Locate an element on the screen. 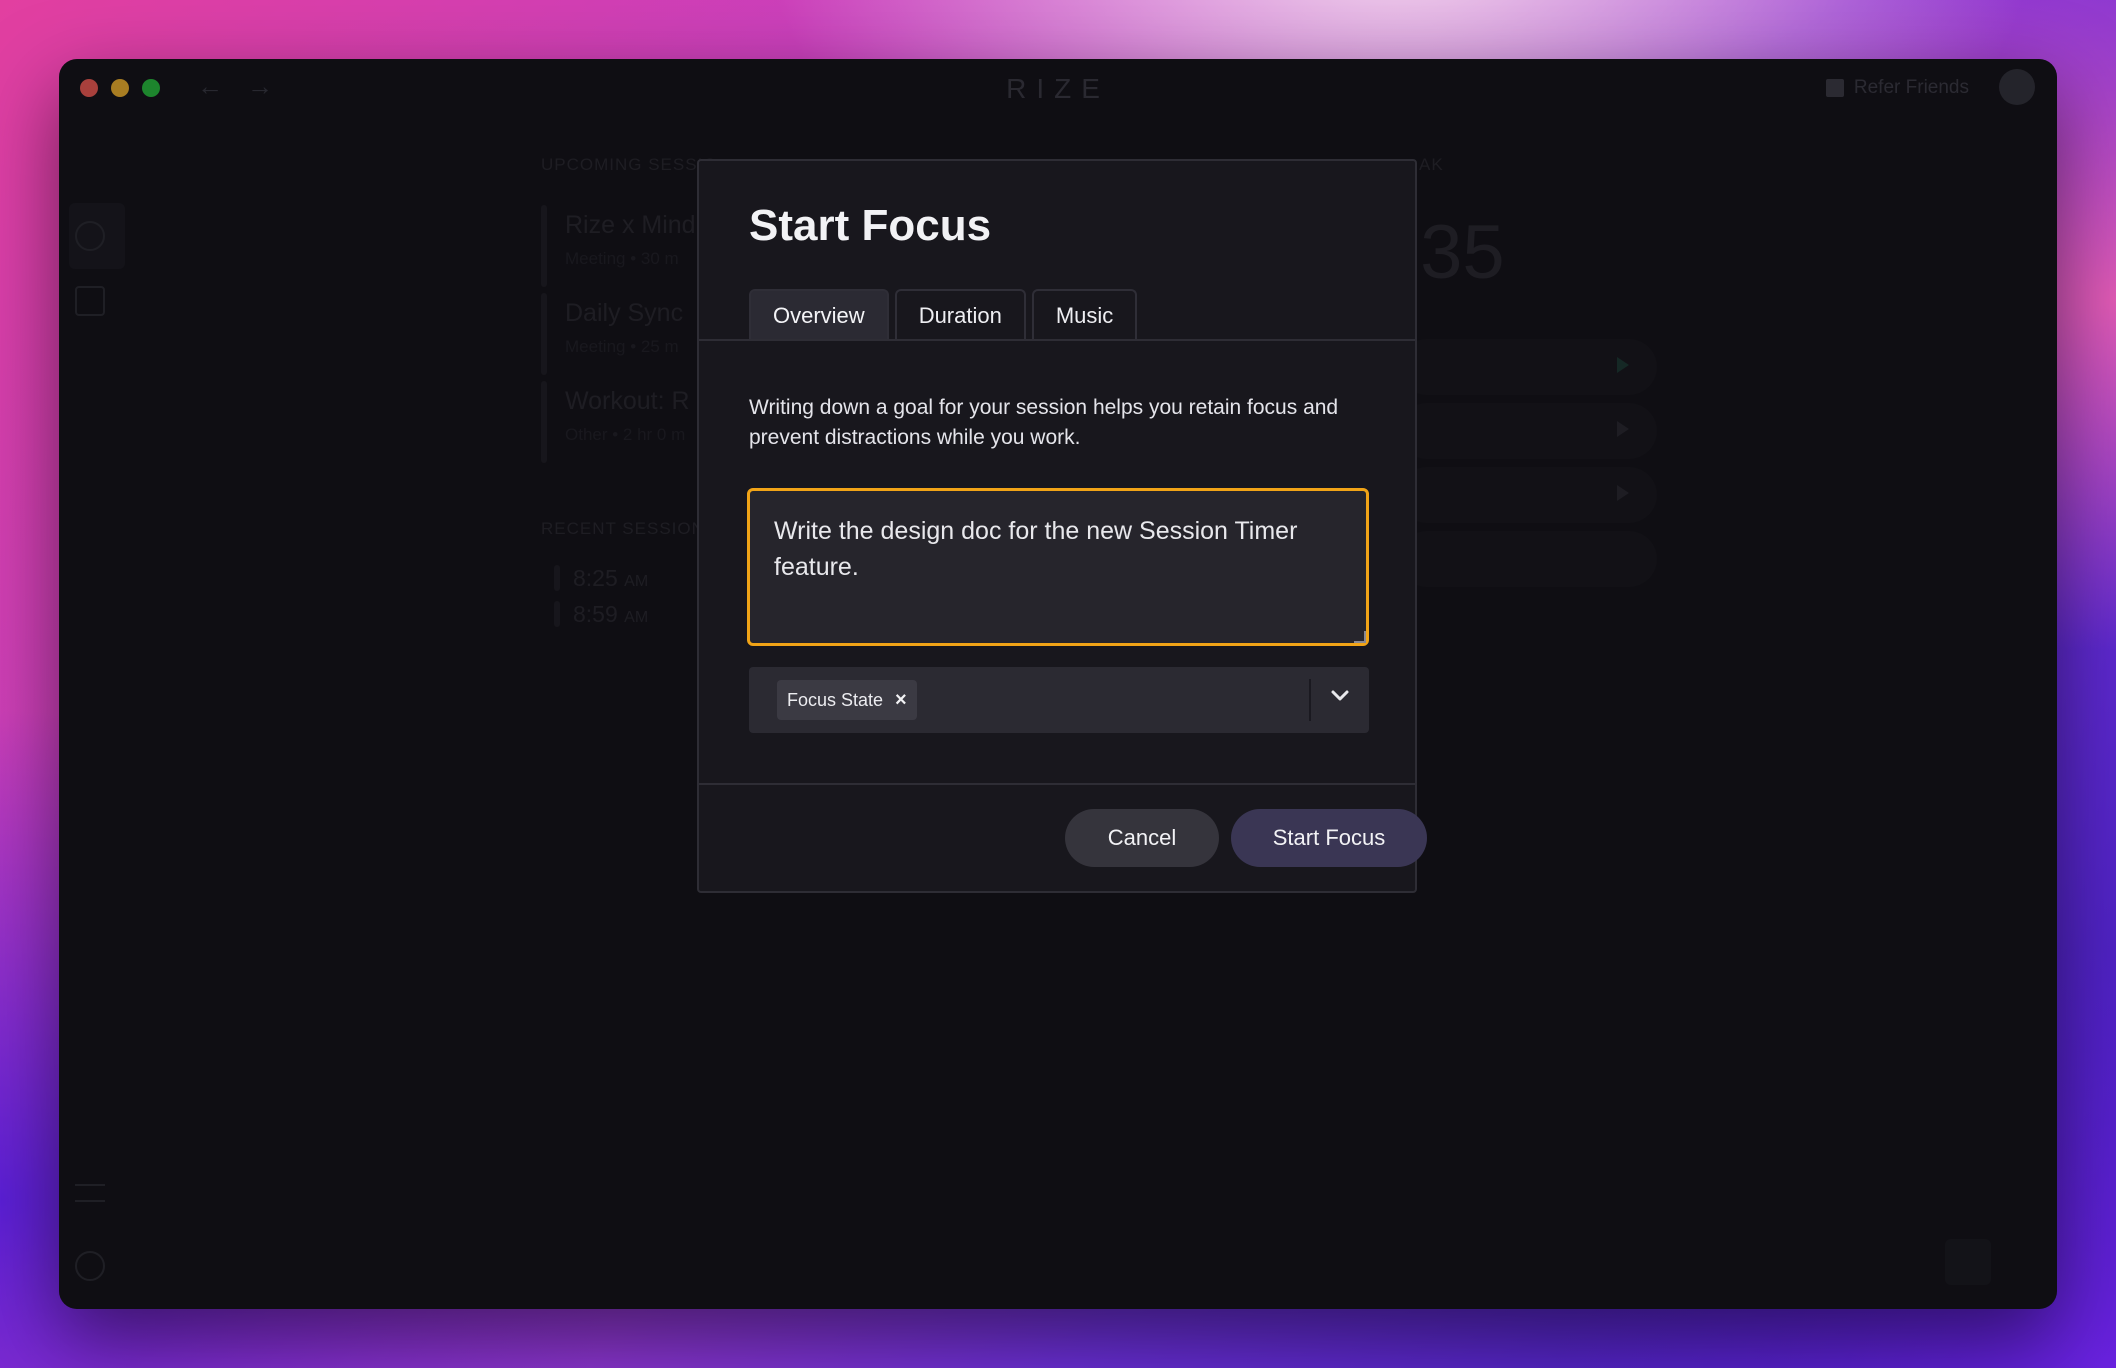 This screenshot has width=2116, height=1368. tag-select: Focus State × is located at coordinates (1059, 700).